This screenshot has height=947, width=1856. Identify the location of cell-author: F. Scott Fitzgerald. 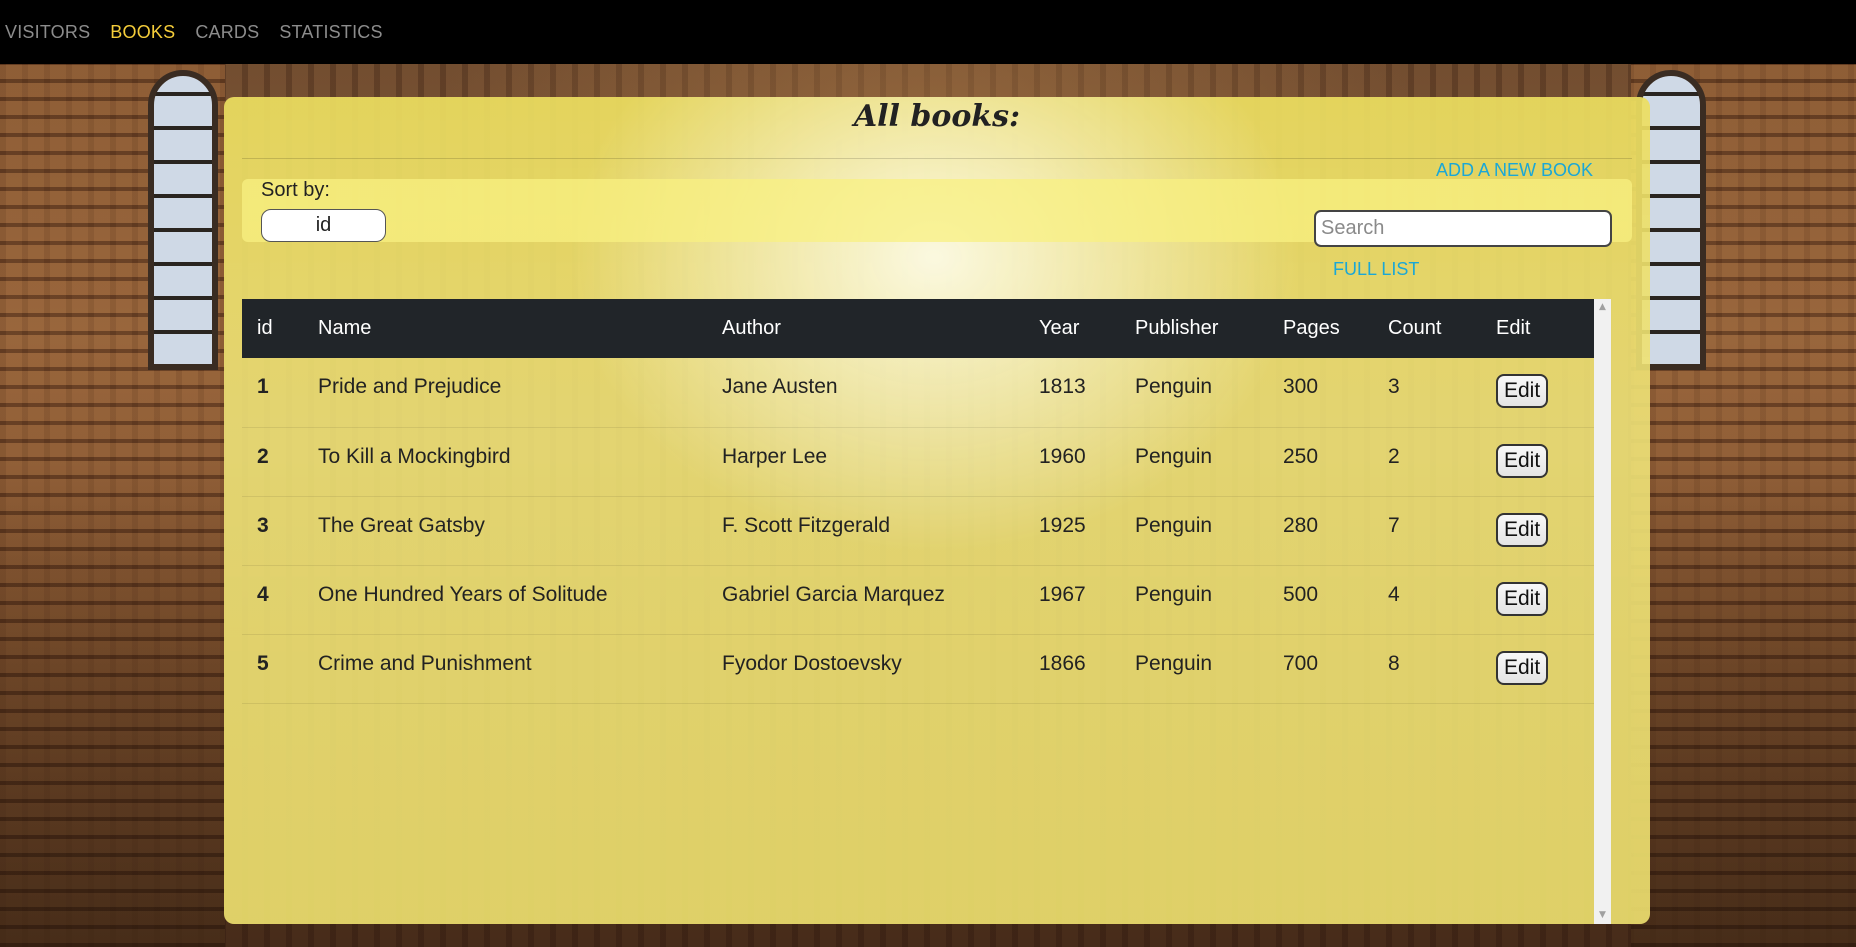
(806, 525).